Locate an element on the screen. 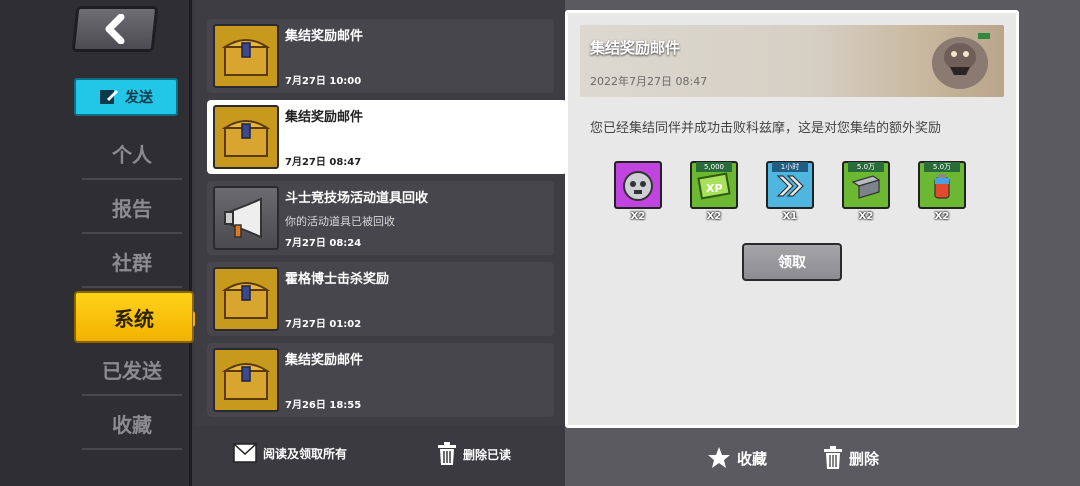 This screenshot has height=486, width=1080. sidebar-item-label: 个人 is located at coordinates (132, 154).